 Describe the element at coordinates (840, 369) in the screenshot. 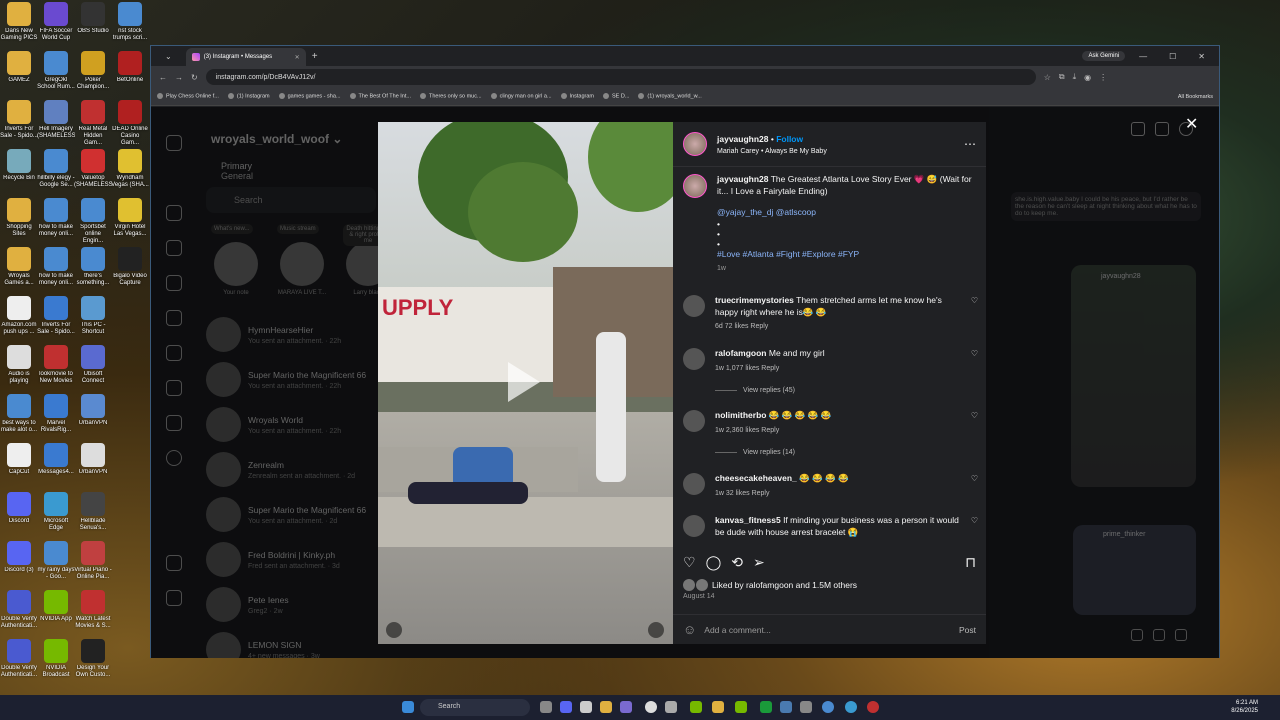

I see `comment-meta: 1w 1,077 likes Reply` at that location.